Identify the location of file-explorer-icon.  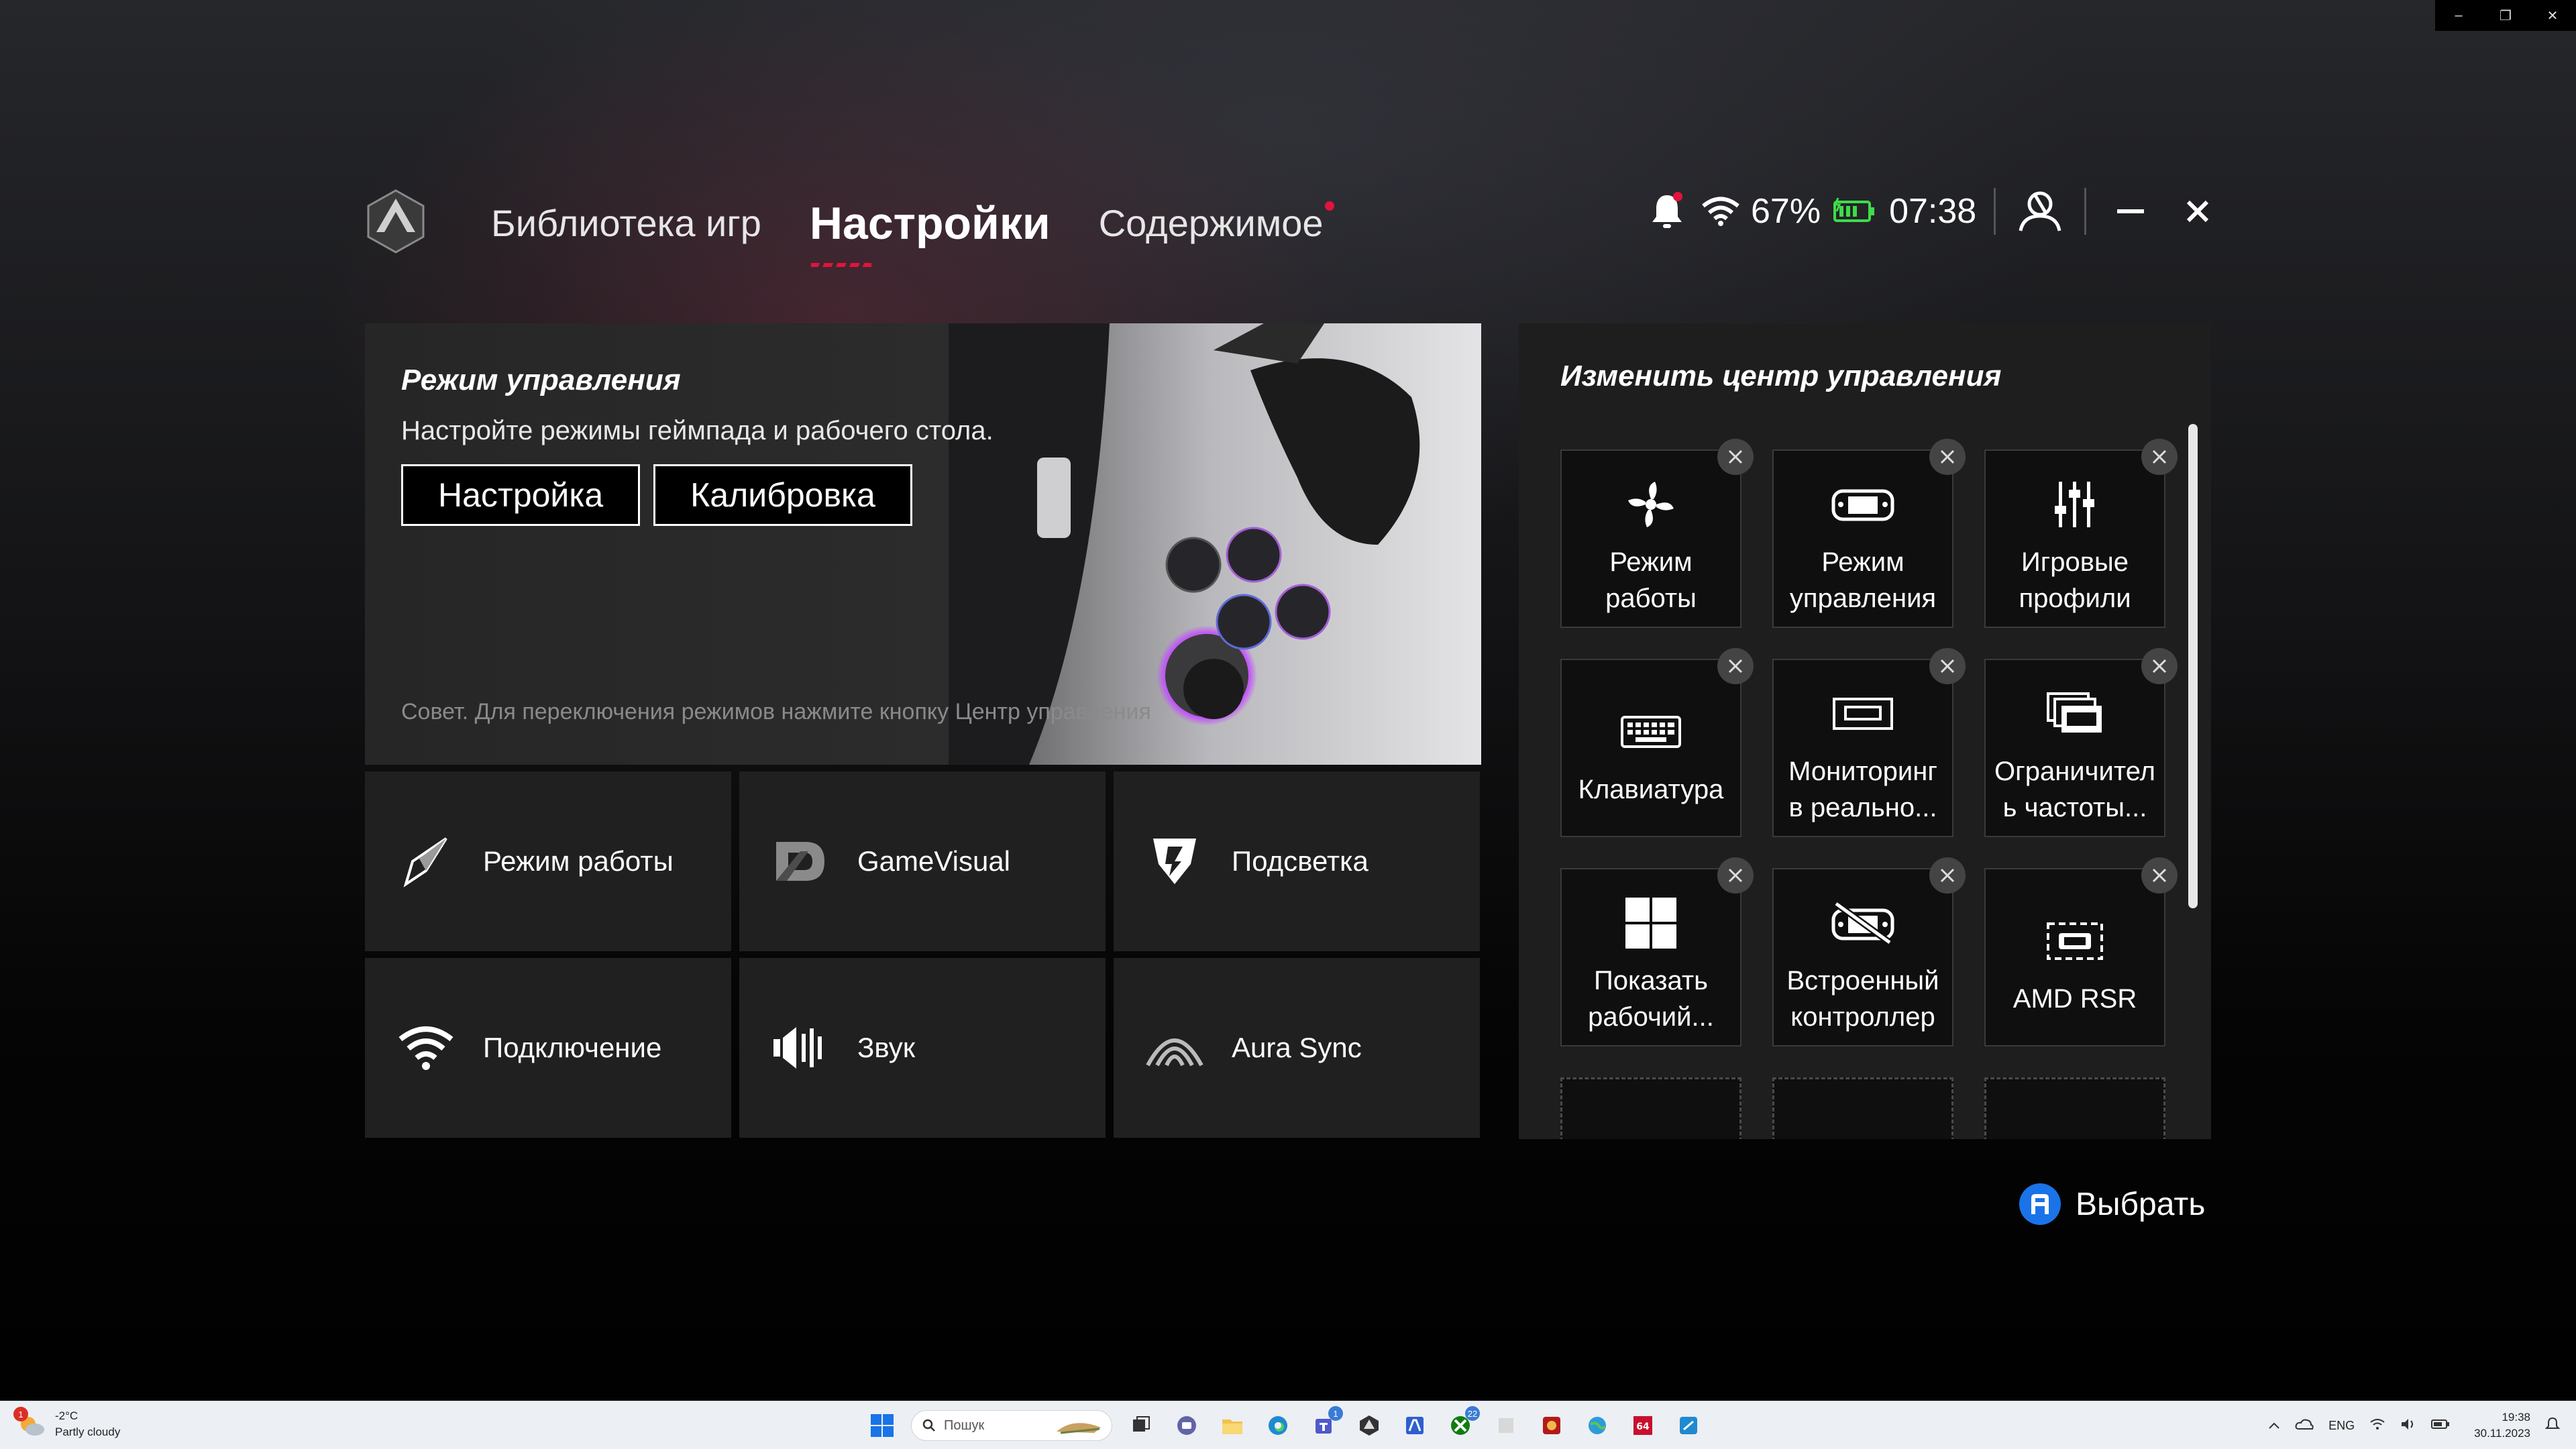
(1232, 1425).